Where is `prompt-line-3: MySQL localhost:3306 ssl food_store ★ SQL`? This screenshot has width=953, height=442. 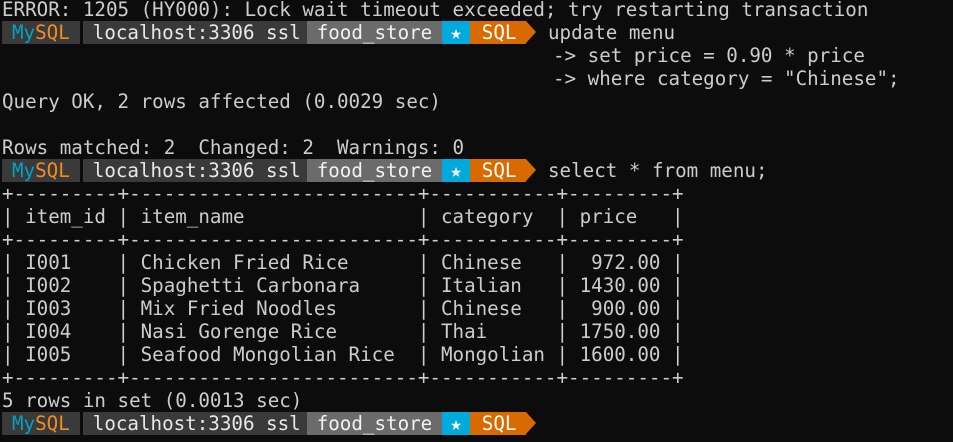 prompt-line-3: MySQL localhost:3306 ssl food_store ★ SQL is located at coordinates (269, 423).